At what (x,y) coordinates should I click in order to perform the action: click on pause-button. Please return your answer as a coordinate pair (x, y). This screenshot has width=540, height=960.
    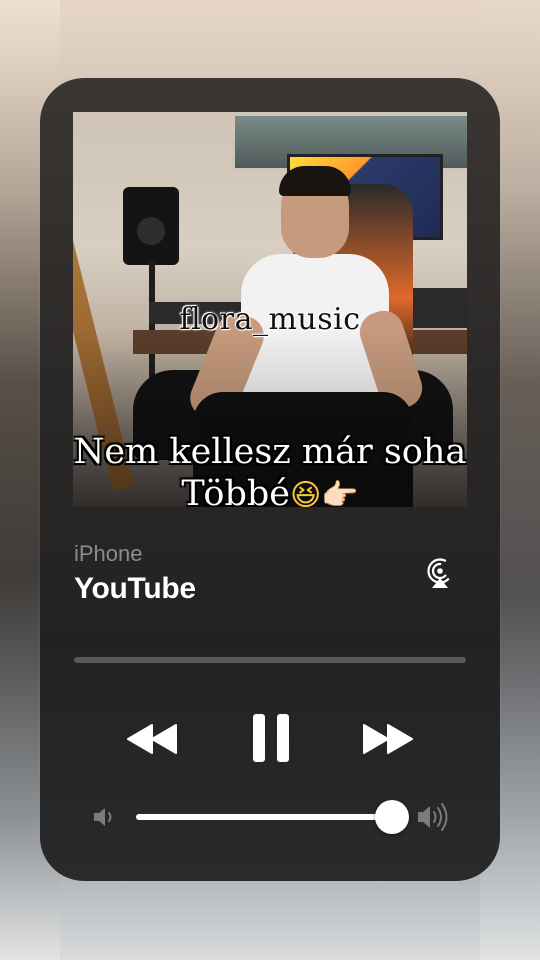
    Looking at the image, I should click on (271, 738).